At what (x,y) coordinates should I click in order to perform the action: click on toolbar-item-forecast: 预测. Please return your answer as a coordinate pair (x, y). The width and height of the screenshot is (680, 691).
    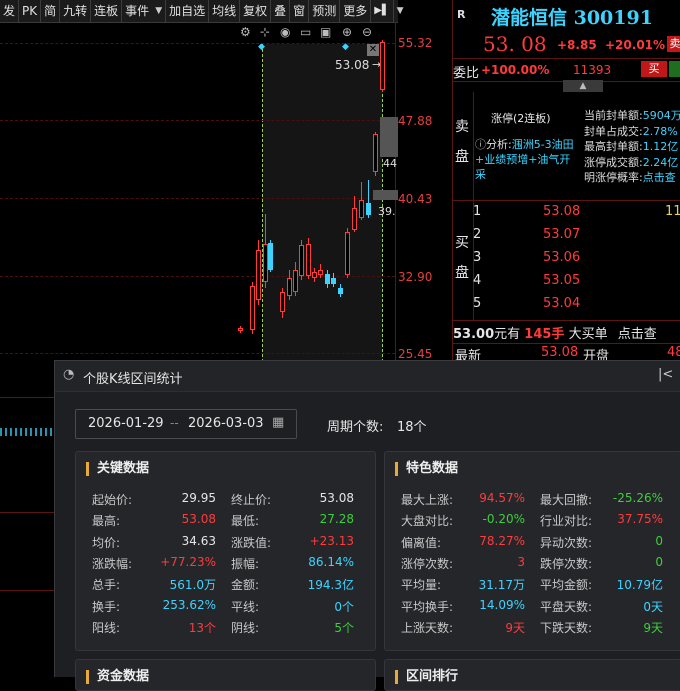
    Looking at the image, I should click on (325, 11).